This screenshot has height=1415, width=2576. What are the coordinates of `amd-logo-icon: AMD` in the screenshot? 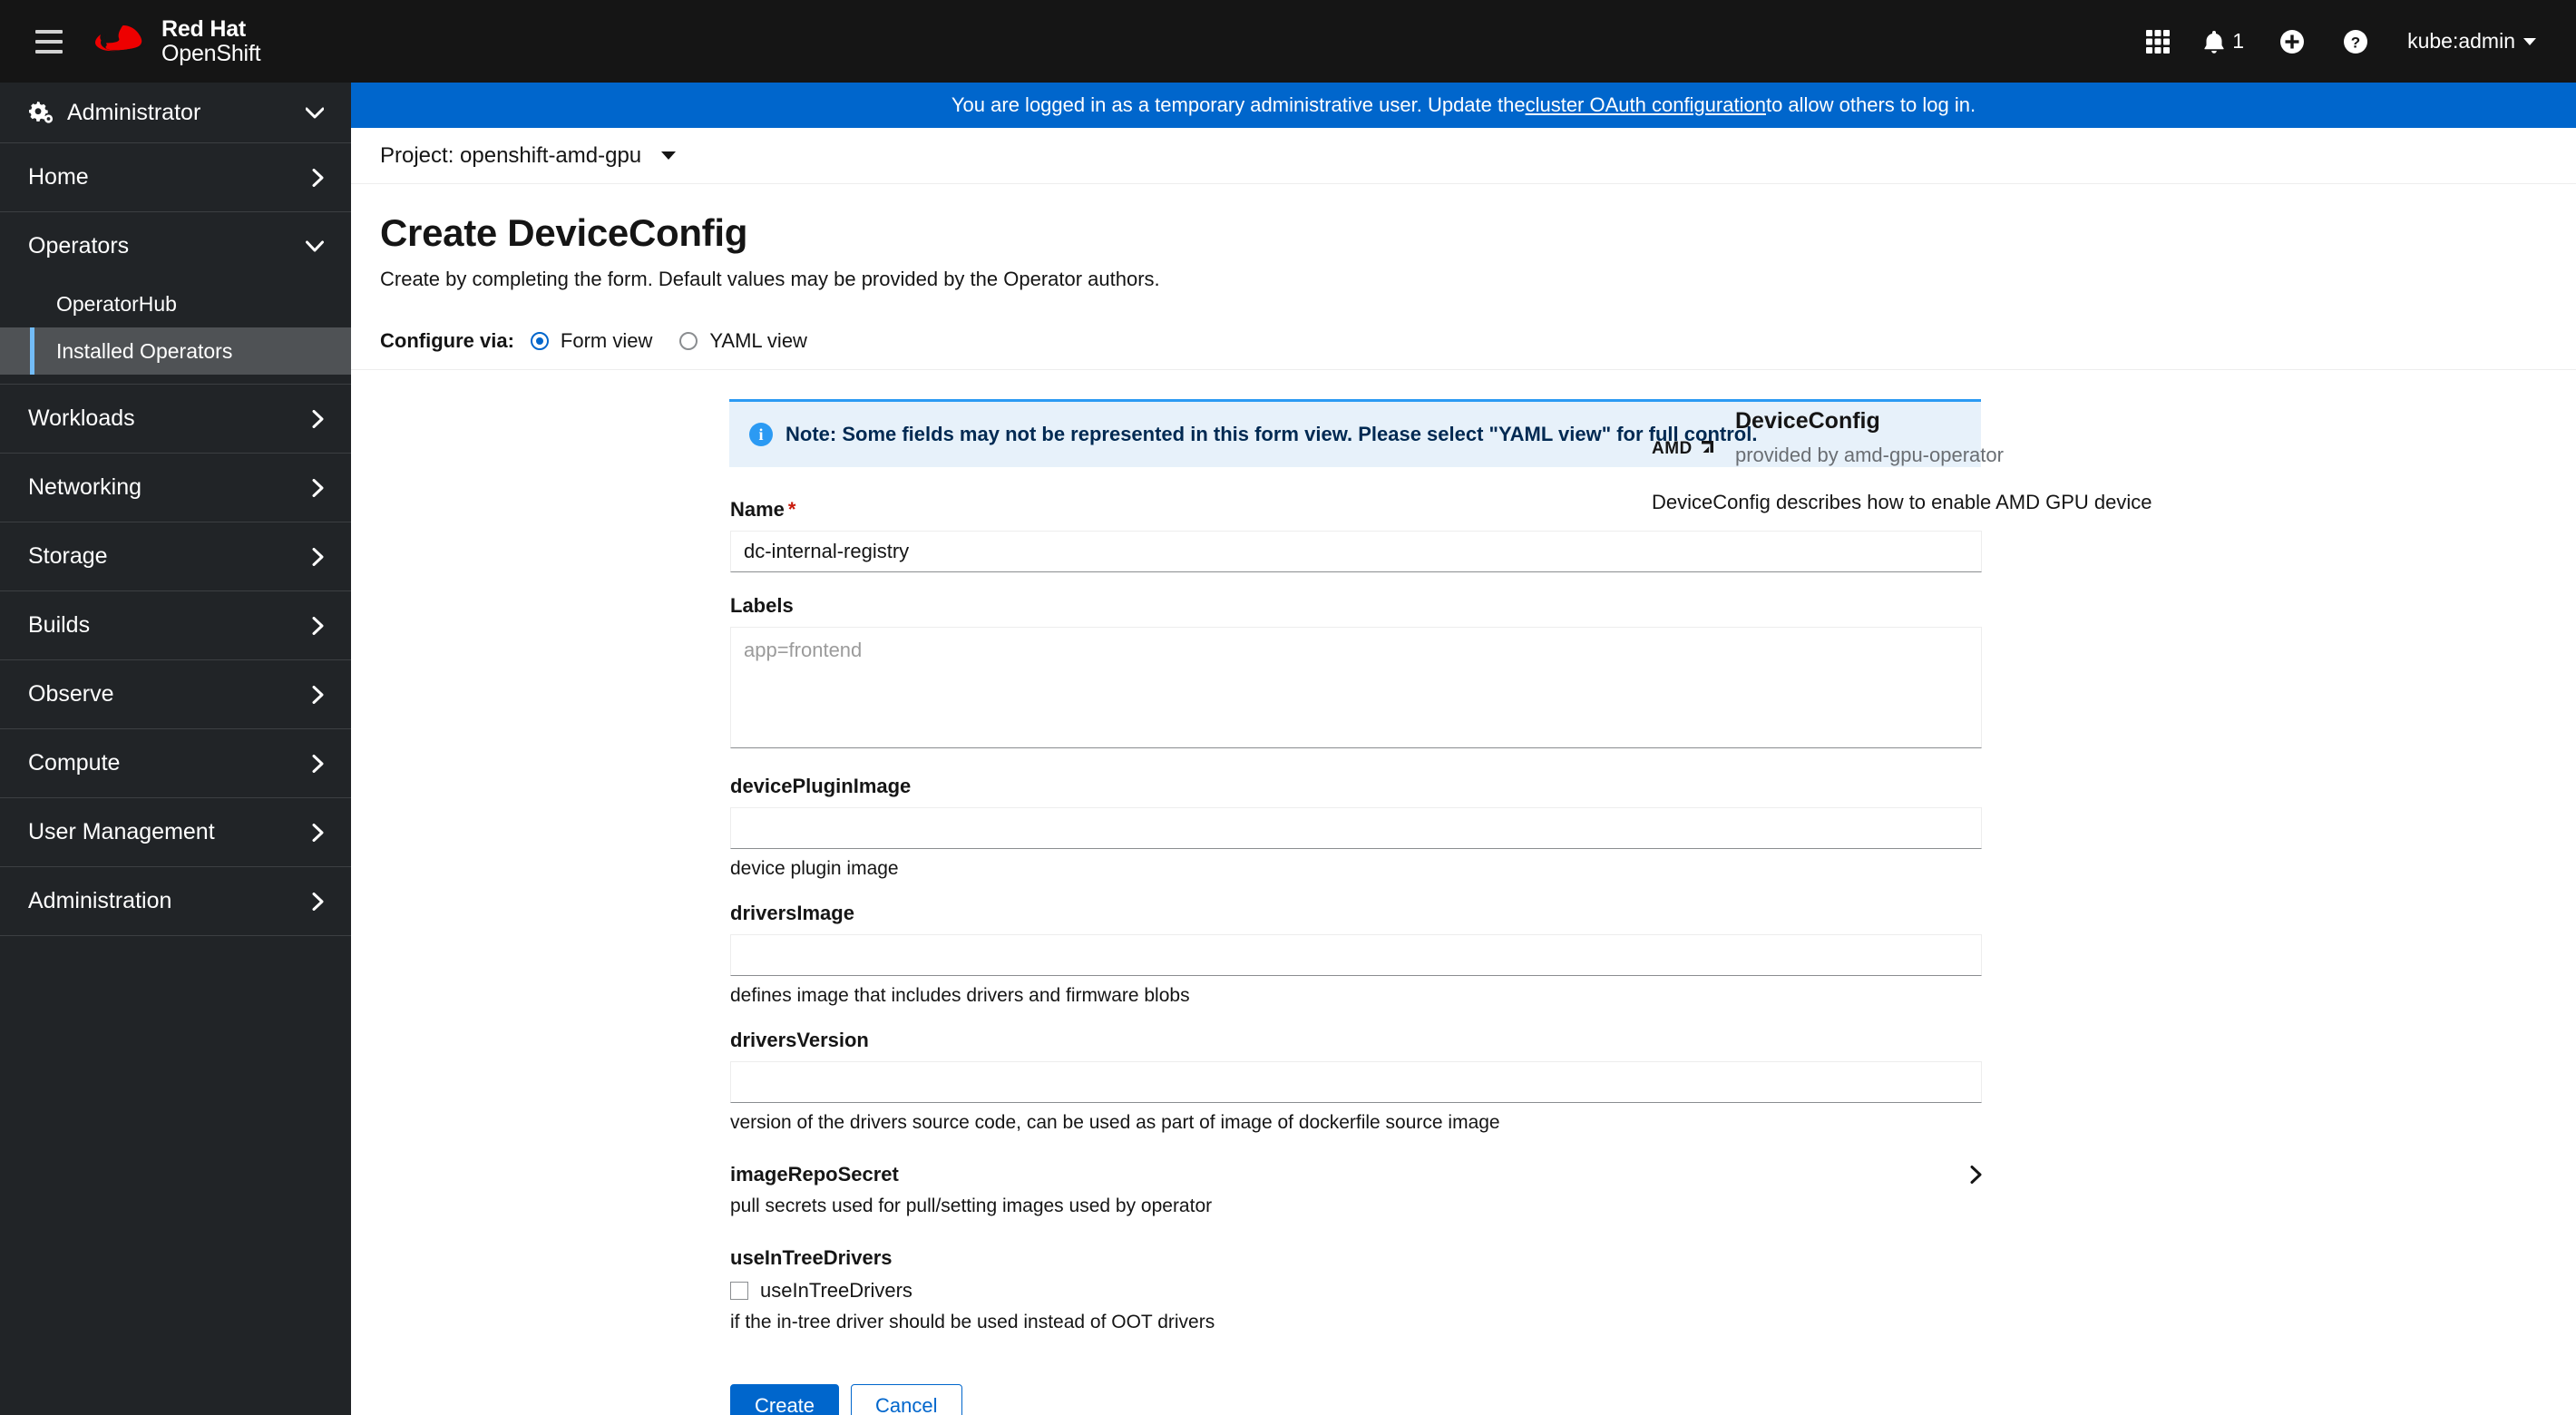 It's located at (1683, 436).